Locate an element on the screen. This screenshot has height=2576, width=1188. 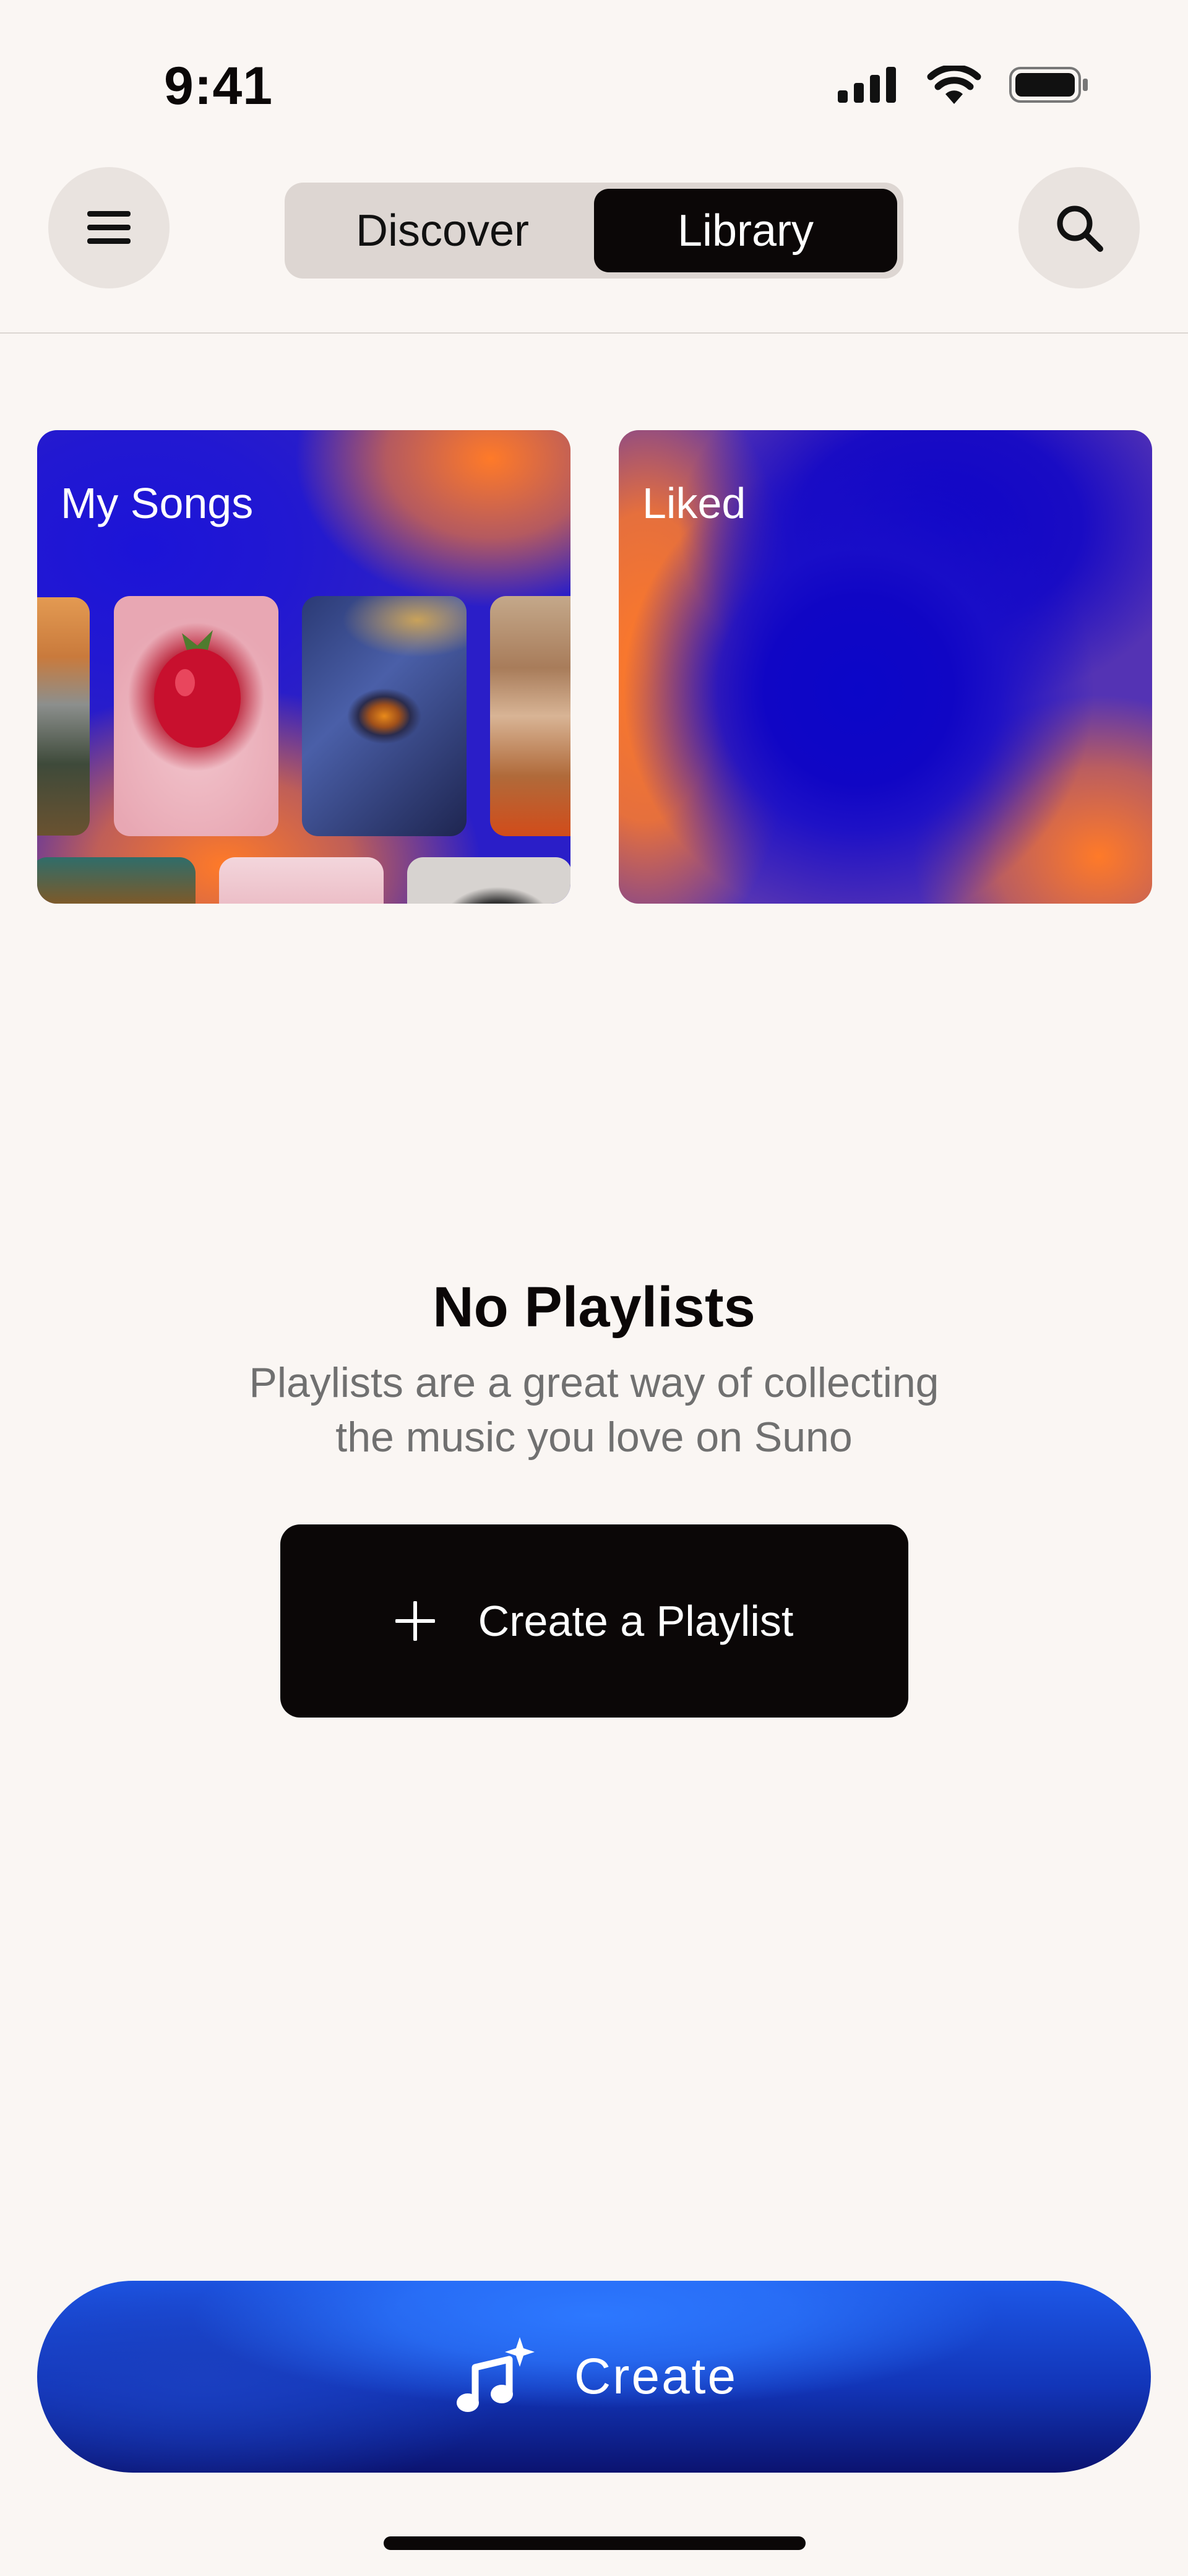
header-divider is located at coordinates (594, 333).